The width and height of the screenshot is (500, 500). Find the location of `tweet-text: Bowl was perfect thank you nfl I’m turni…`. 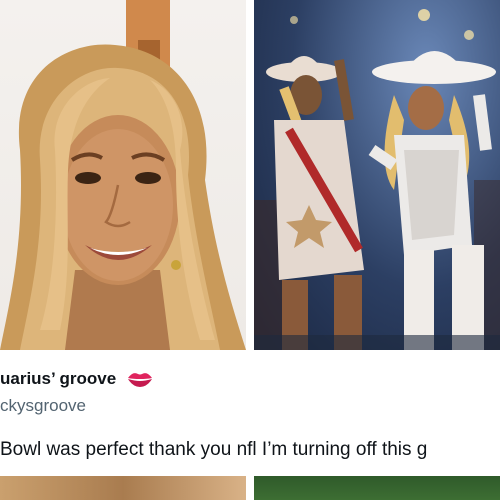

tweet-text: Bowl was perfect thank you nfl I’m turni… is located at coordinates (214, 449).